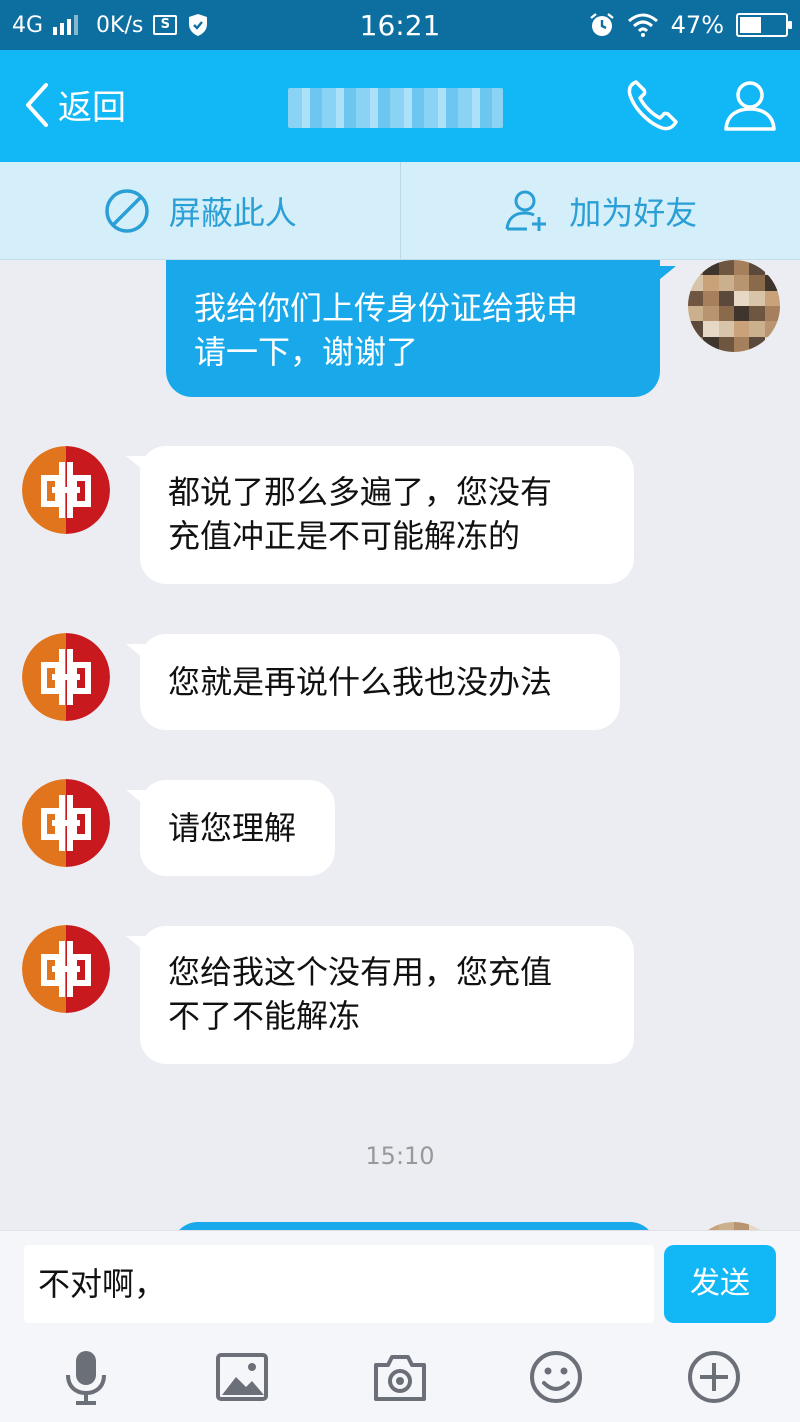 This screenshot has width=800, height=1422. I want to click on incoming-message-bubble: 您就是再说什么我也没办法, so click(380, 682).